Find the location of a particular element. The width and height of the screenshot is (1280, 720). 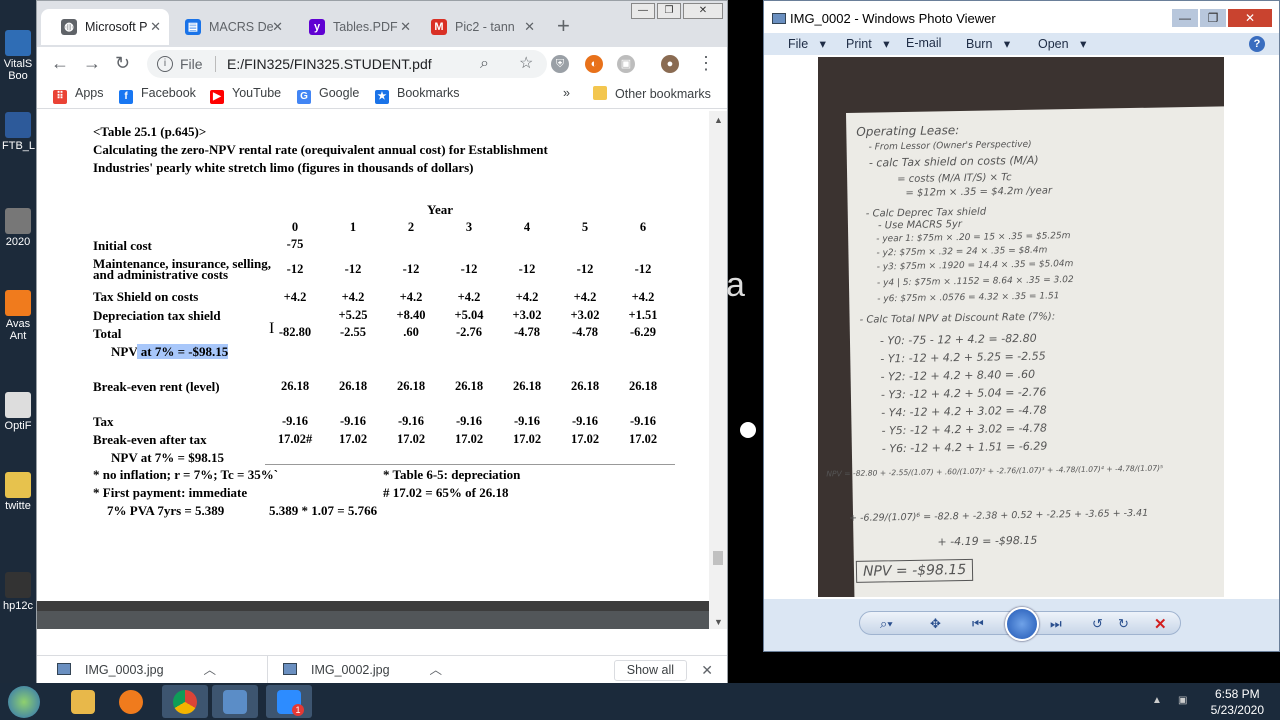

address-bar: i File E:/FIN325/FIN325.STUDENT.pdf ⌕ ☆ is located at coordinates (347, 64).